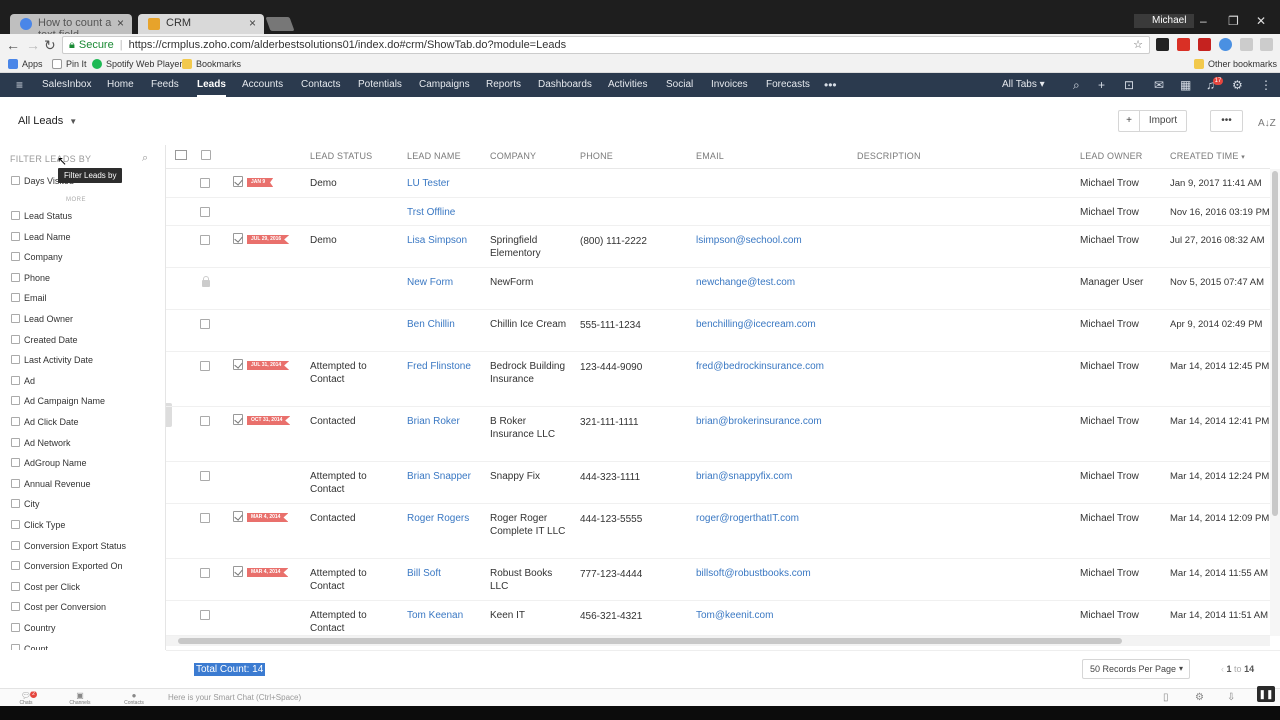 This screenshot has width=1280, height=720. What do you see at coordinates (52, 361) in the screenshot?
I see `filter-item: Last Activity Date` at bounding box center [52, 361].